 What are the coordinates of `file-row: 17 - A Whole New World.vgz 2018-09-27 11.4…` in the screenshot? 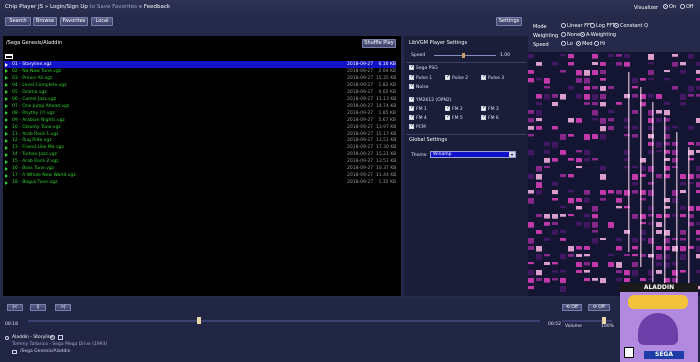 It's located at (200, 175).